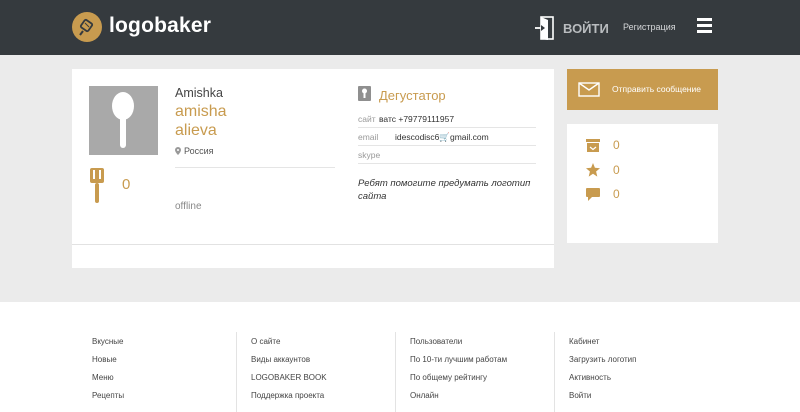 This screenshot has height=412, width=800. What do you see at coordinates (196, 130) in the screenshot?
I see `last-name: alieva` at bounding box center [196, 130].